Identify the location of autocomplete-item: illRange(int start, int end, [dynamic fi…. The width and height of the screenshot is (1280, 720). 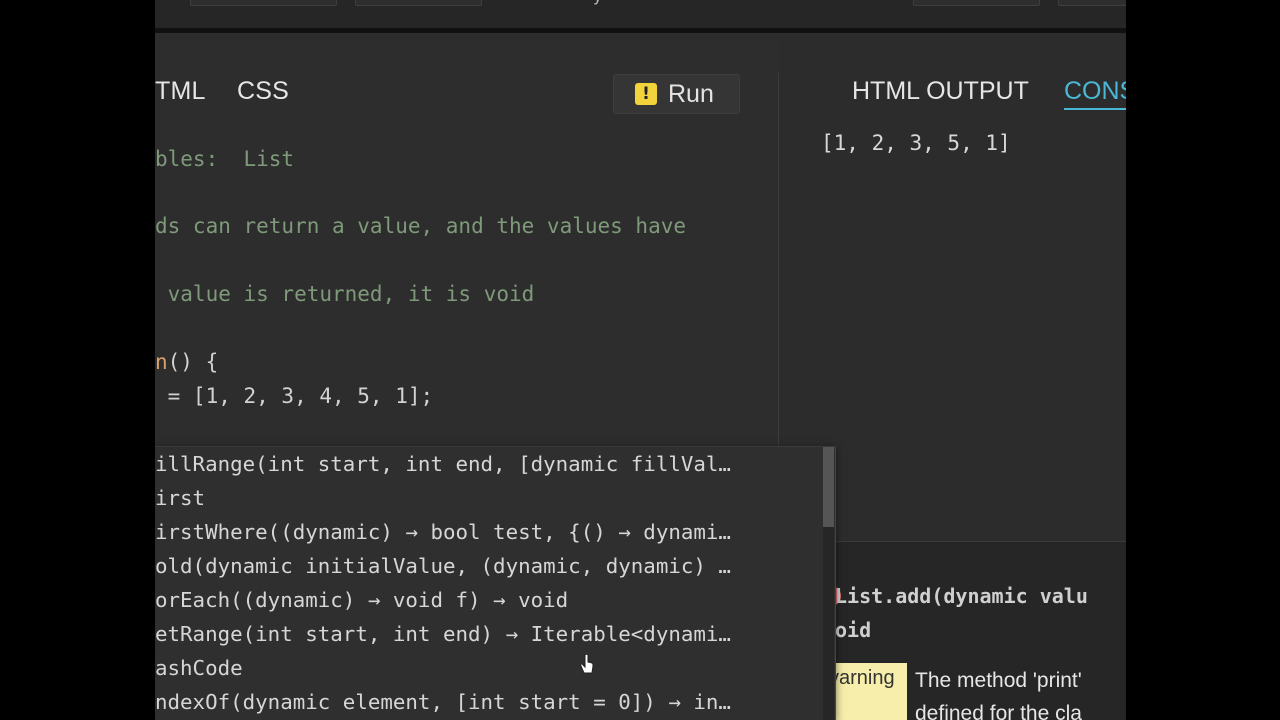
(482, 464).